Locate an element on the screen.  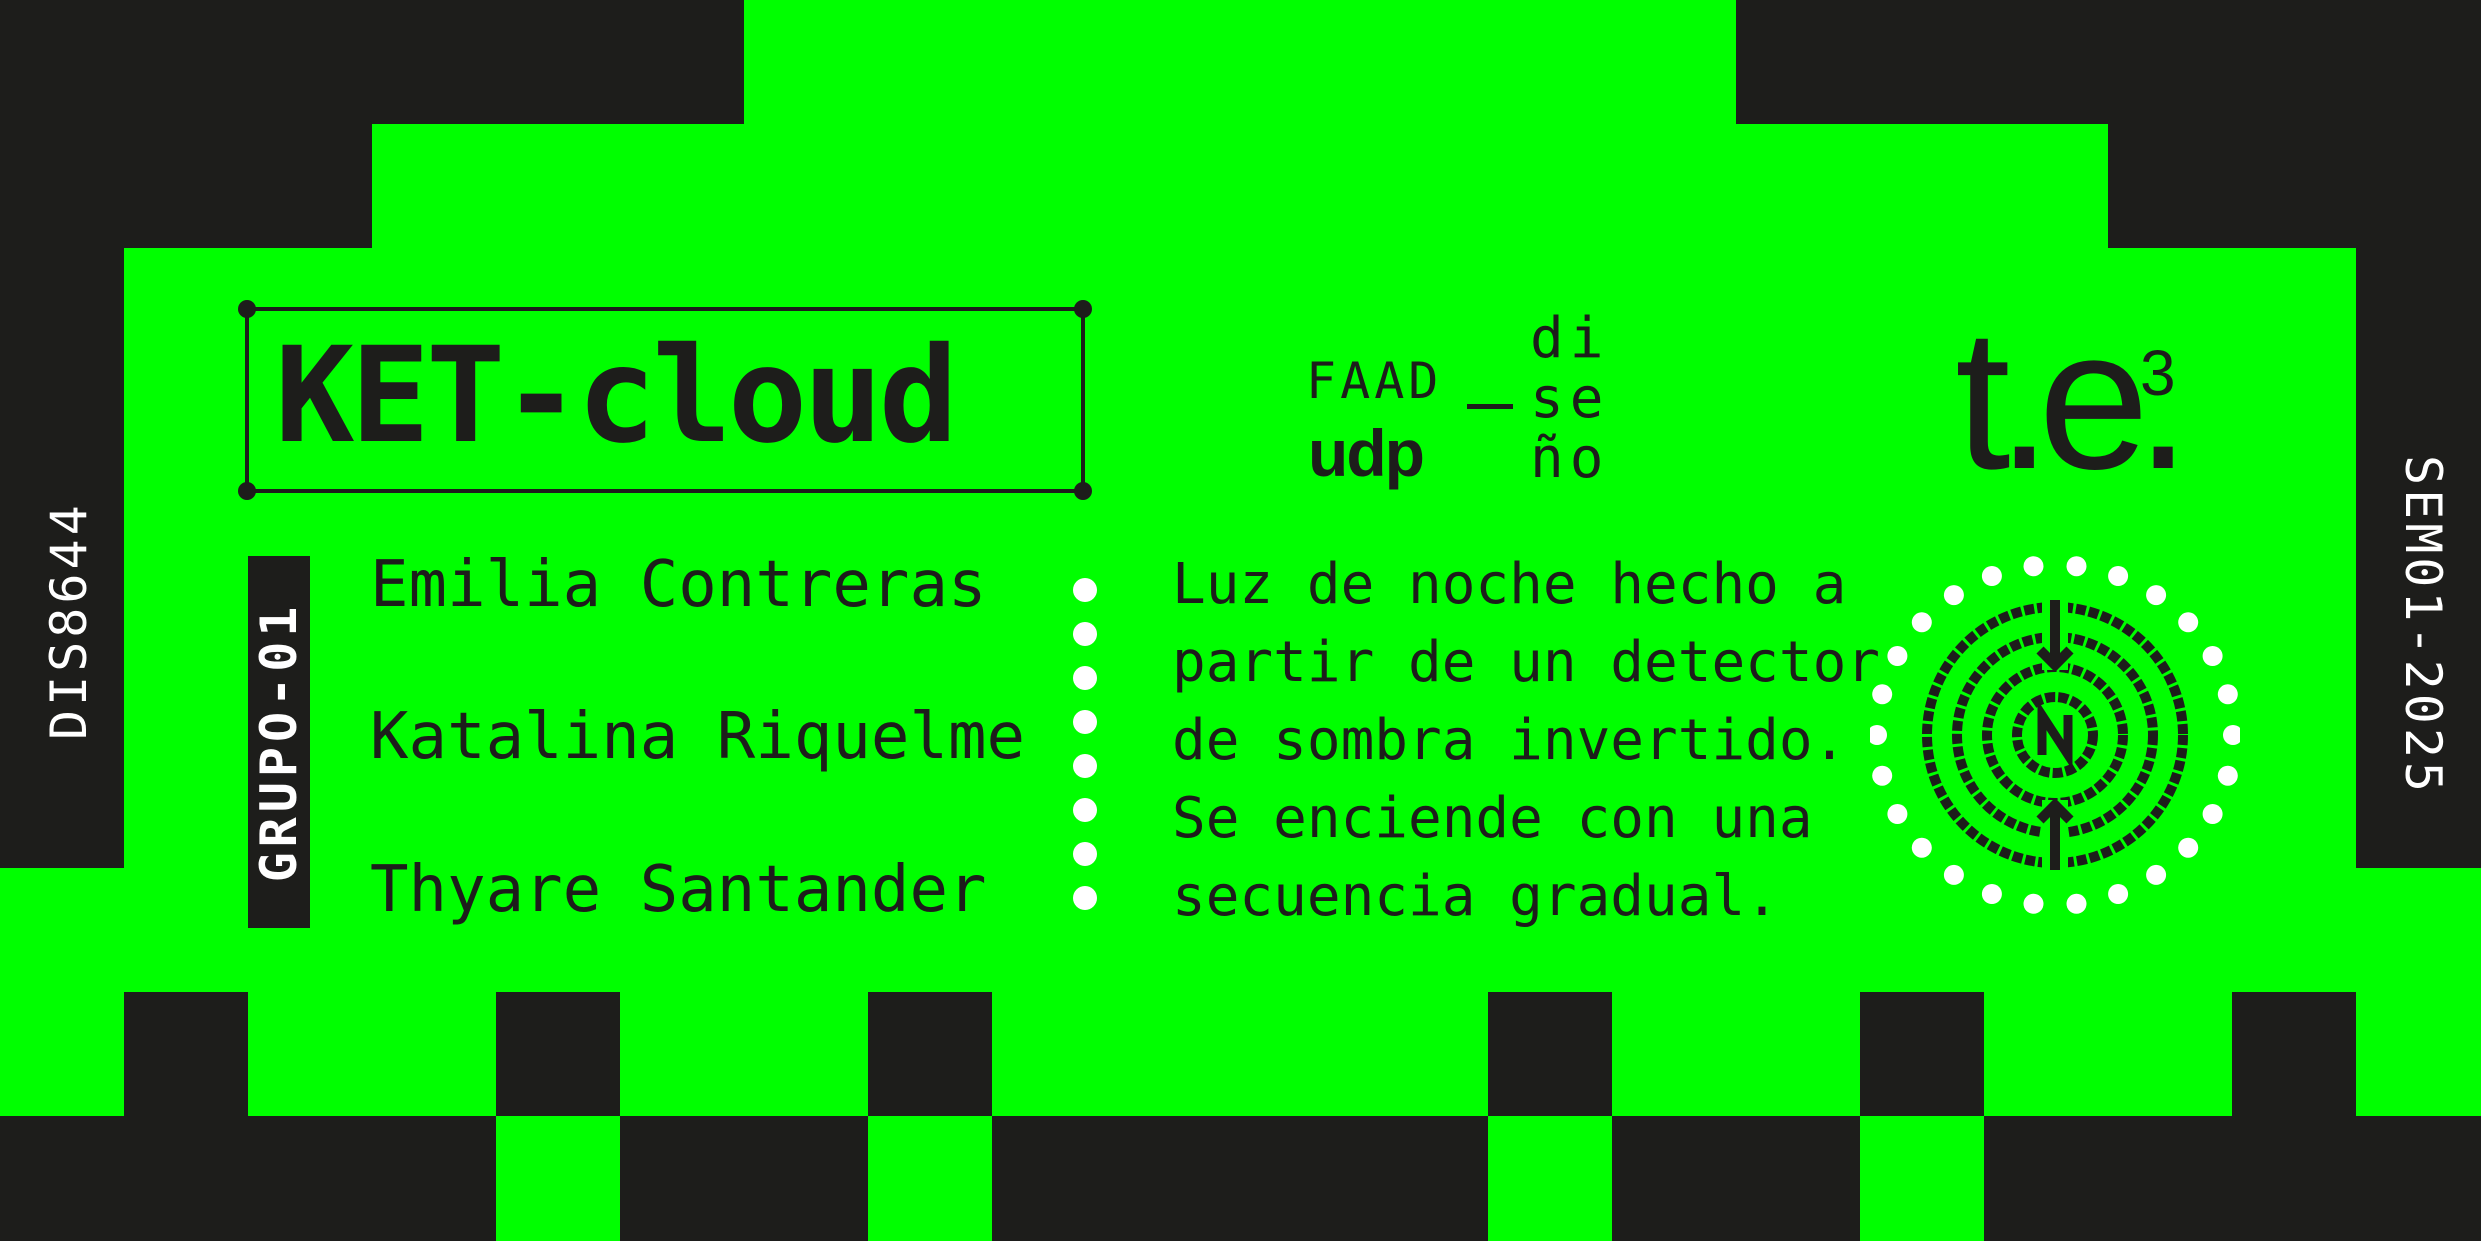
udp-label: udp is located at coordinates (1366, 453).